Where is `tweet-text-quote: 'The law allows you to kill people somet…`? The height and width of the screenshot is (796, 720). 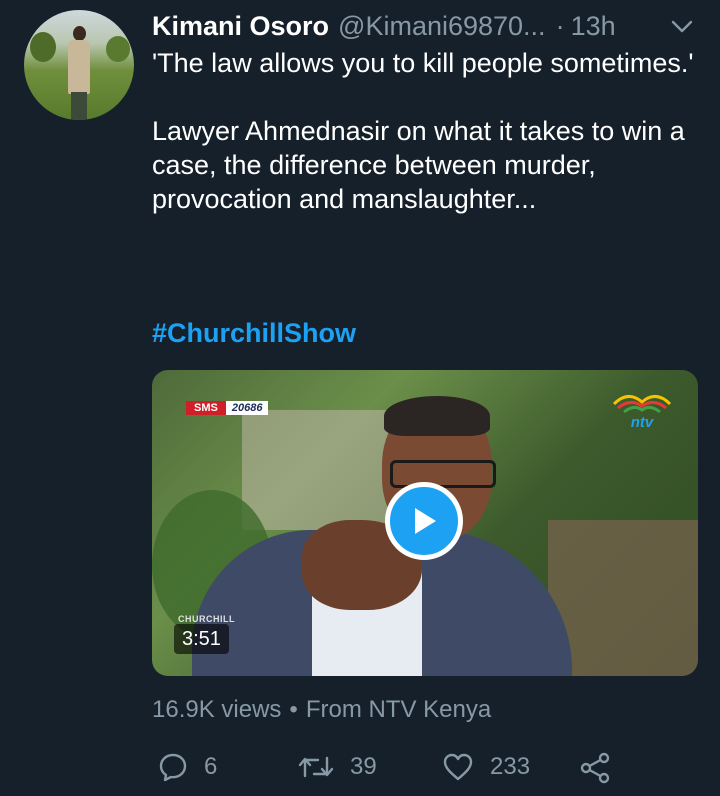 tweet-text-quote: 'The law allows you to kill people somet… is located at coordinates (423, 63).